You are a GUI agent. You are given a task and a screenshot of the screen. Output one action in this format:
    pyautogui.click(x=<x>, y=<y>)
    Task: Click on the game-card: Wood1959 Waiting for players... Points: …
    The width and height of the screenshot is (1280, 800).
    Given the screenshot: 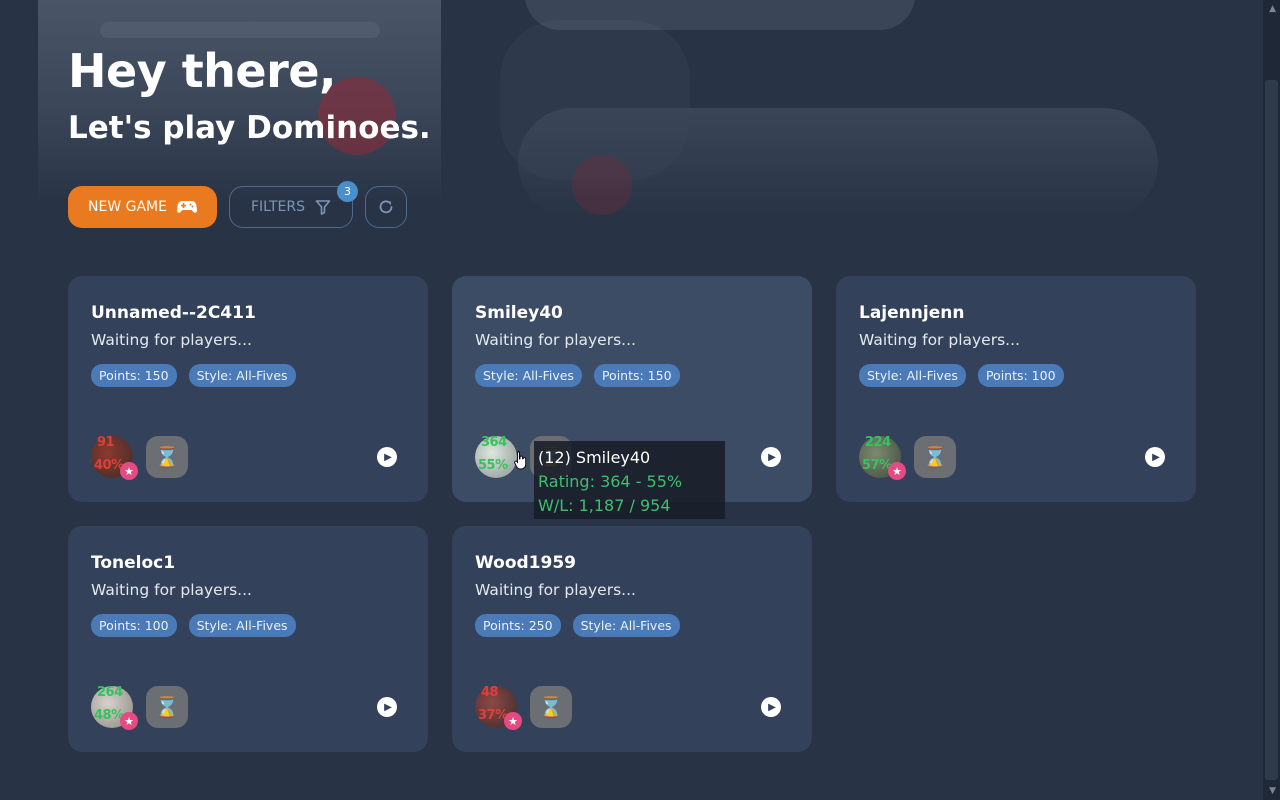 What is the action you would take?
    pyautogui.click(x=632, y=639)
    